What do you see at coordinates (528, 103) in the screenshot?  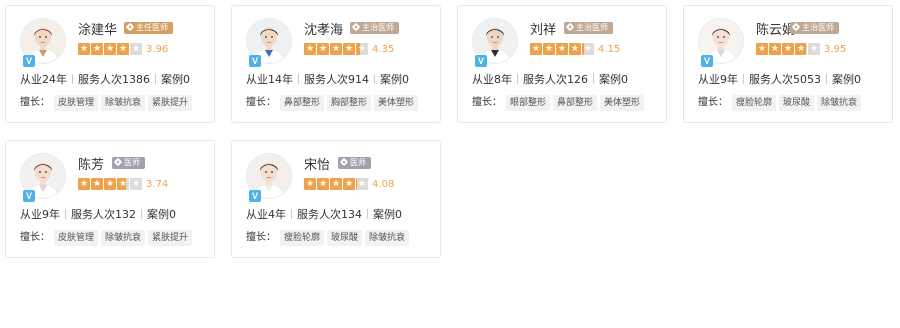 I see `specialty-tag: 眼部整形` at bounding box center [528, 103].